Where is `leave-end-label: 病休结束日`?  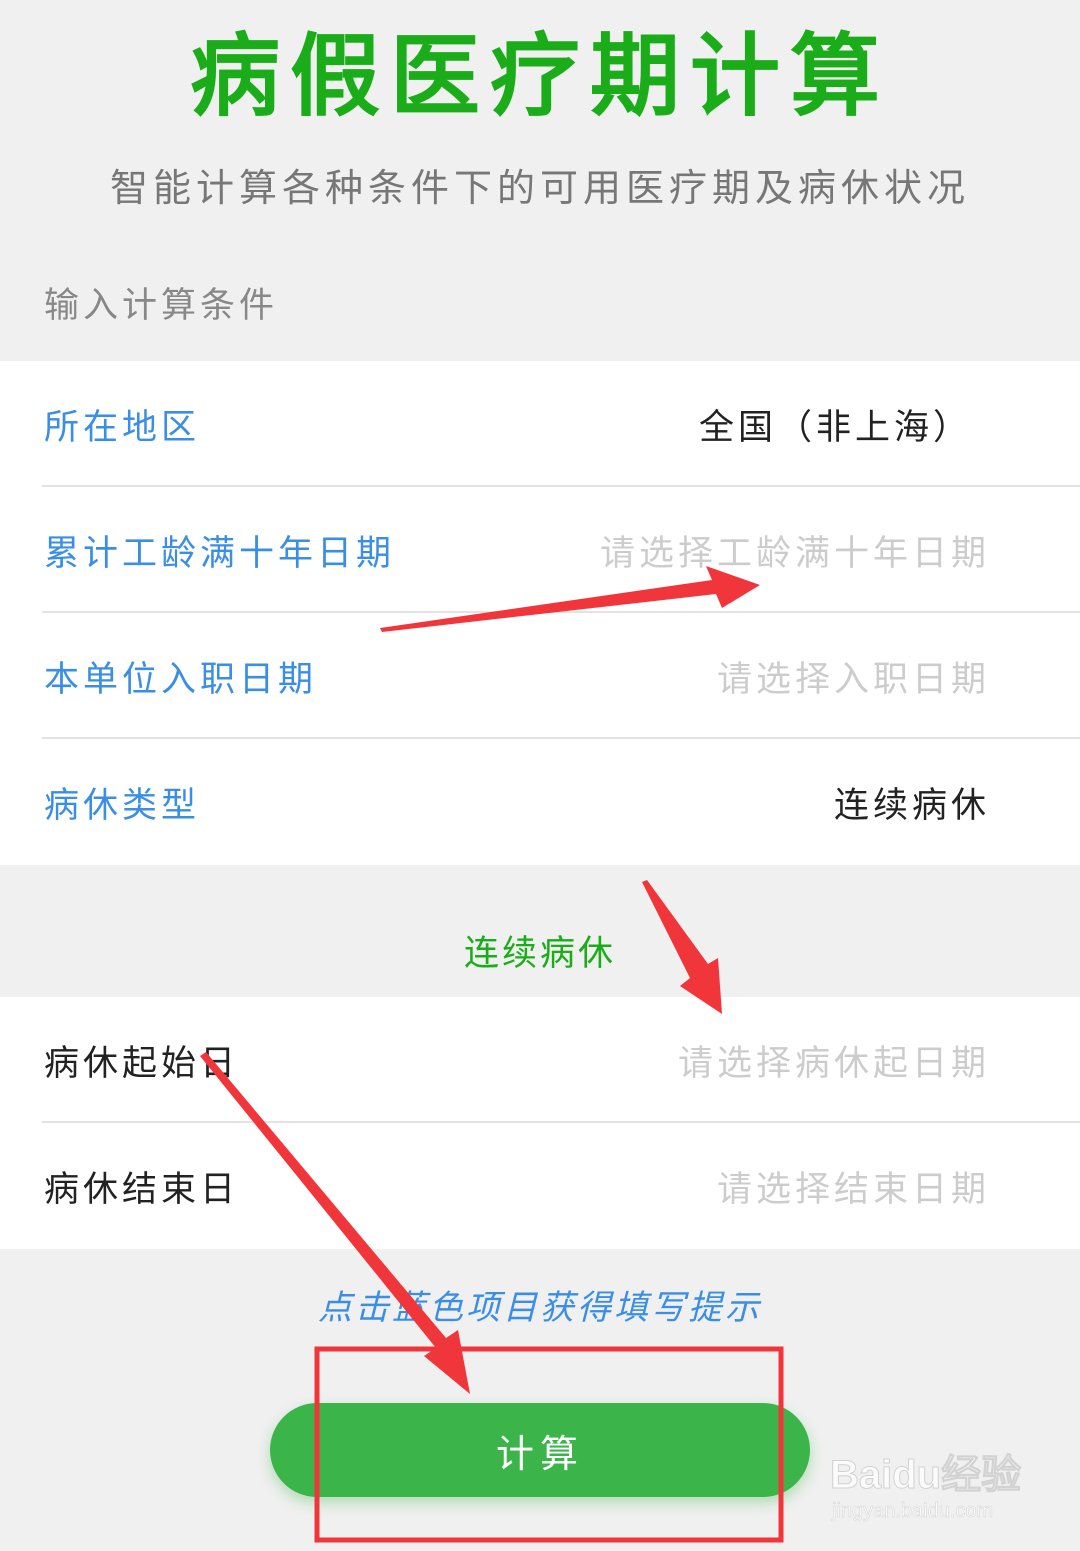
leave-end-label: 病休结束日 is located at coordinates (142, 1189).